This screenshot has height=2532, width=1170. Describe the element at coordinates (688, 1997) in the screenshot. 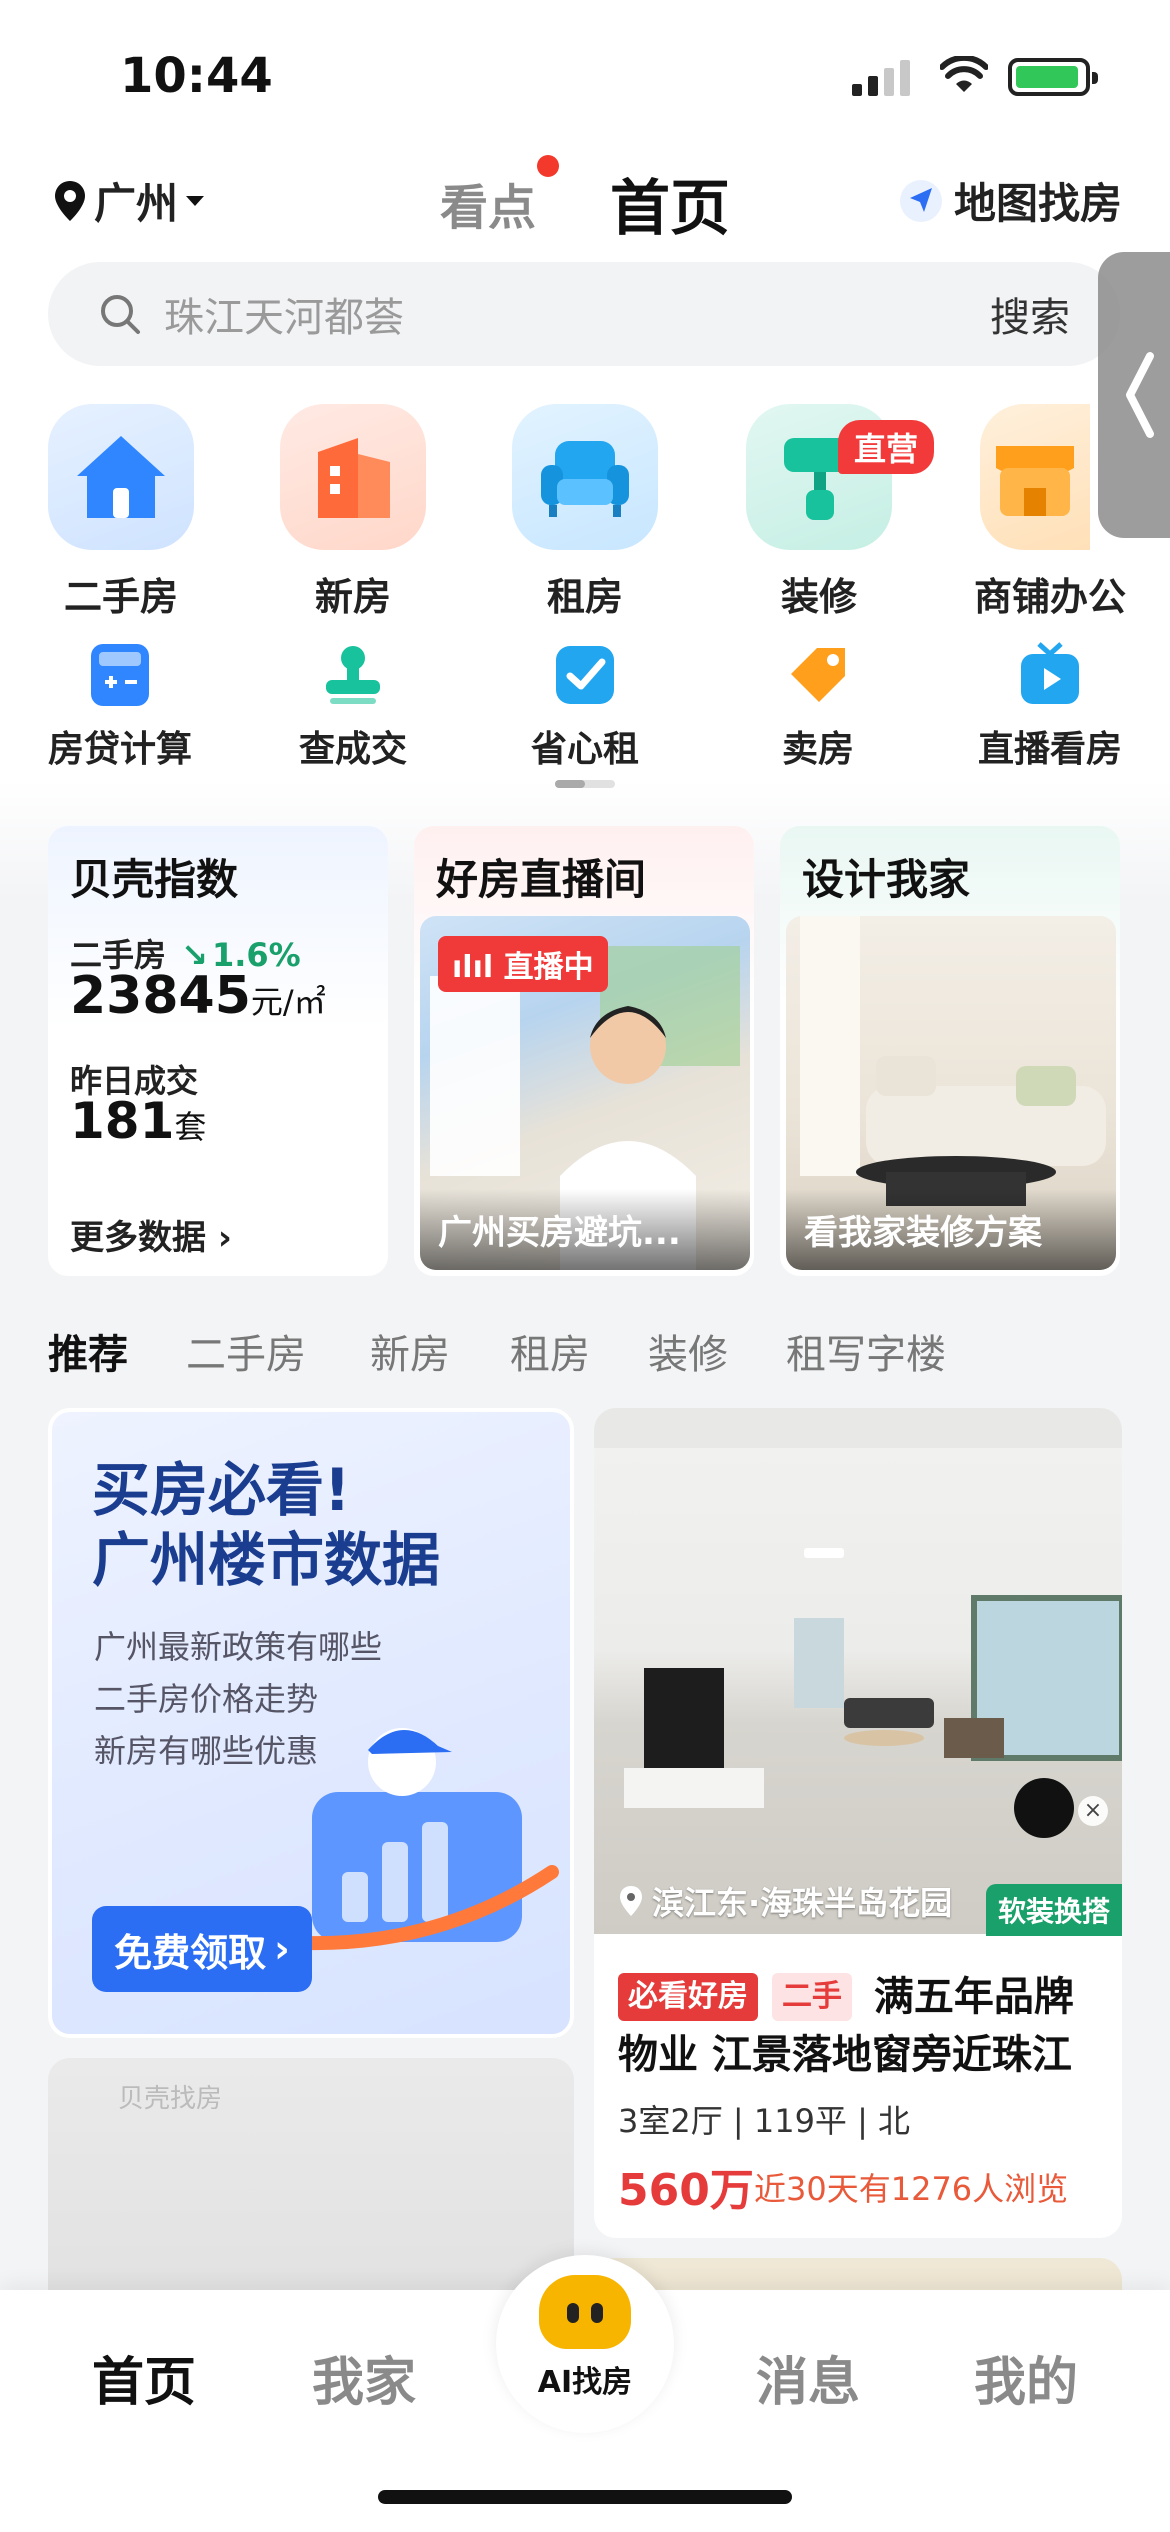

I see `must-see-tag: 必看好房` at that location.